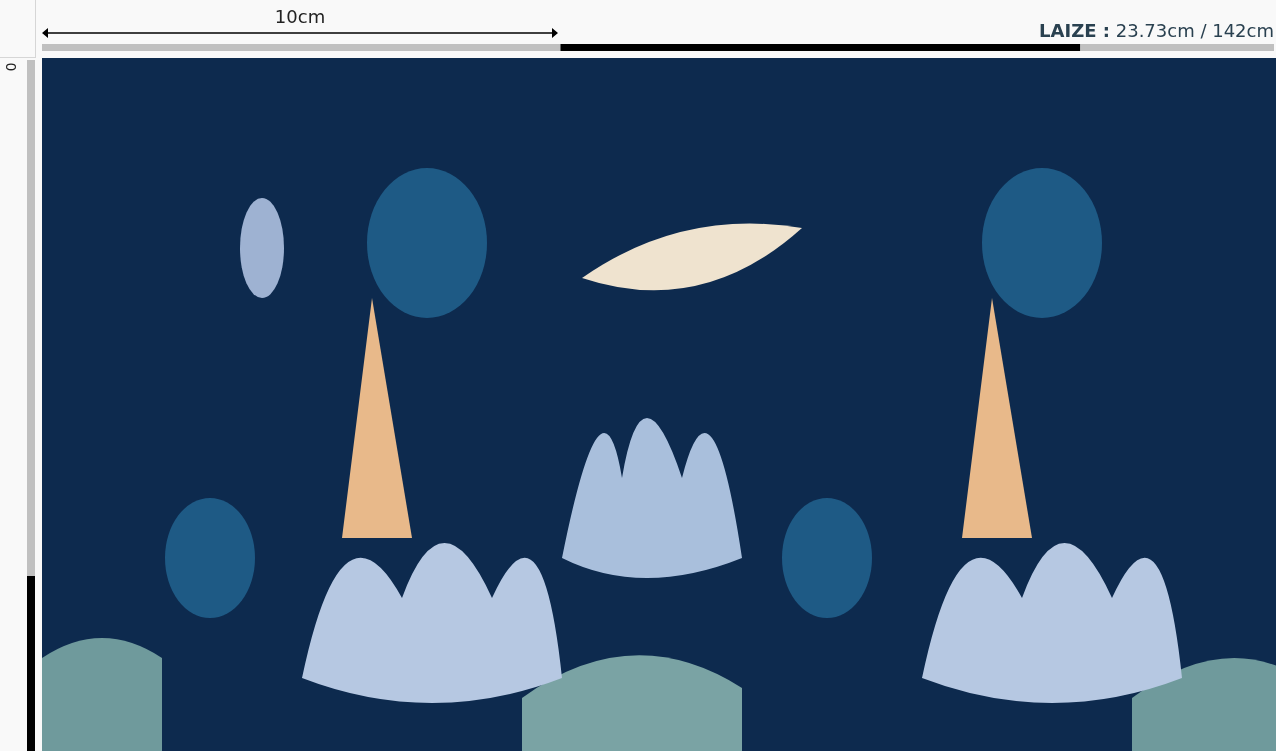 The width and height of the screenshot is (1276, 751). What do you see at coordinates (300, 33) in the screenshot?
I see `double-arrow-icon` at bounding box center [300, 33].